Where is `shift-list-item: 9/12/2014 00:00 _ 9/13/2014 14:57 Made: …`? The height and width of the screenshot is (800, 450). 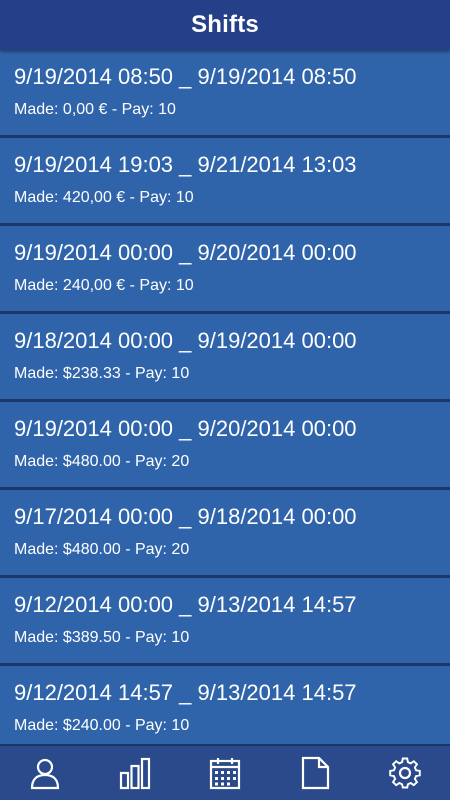 shift-list-item: 9/12/2014 00:00 _ 9/13/2014 14:57 Made: … is located at coordinates (225, 622).